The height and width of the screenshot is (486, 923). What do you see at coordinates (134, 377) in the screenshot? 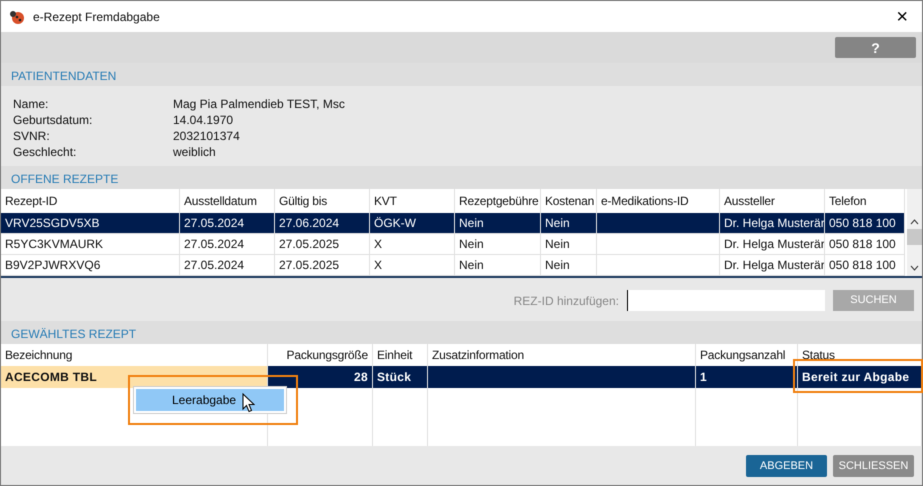
I see `table-cell: ACECOMB TBL` at bounding box center [134, 377].